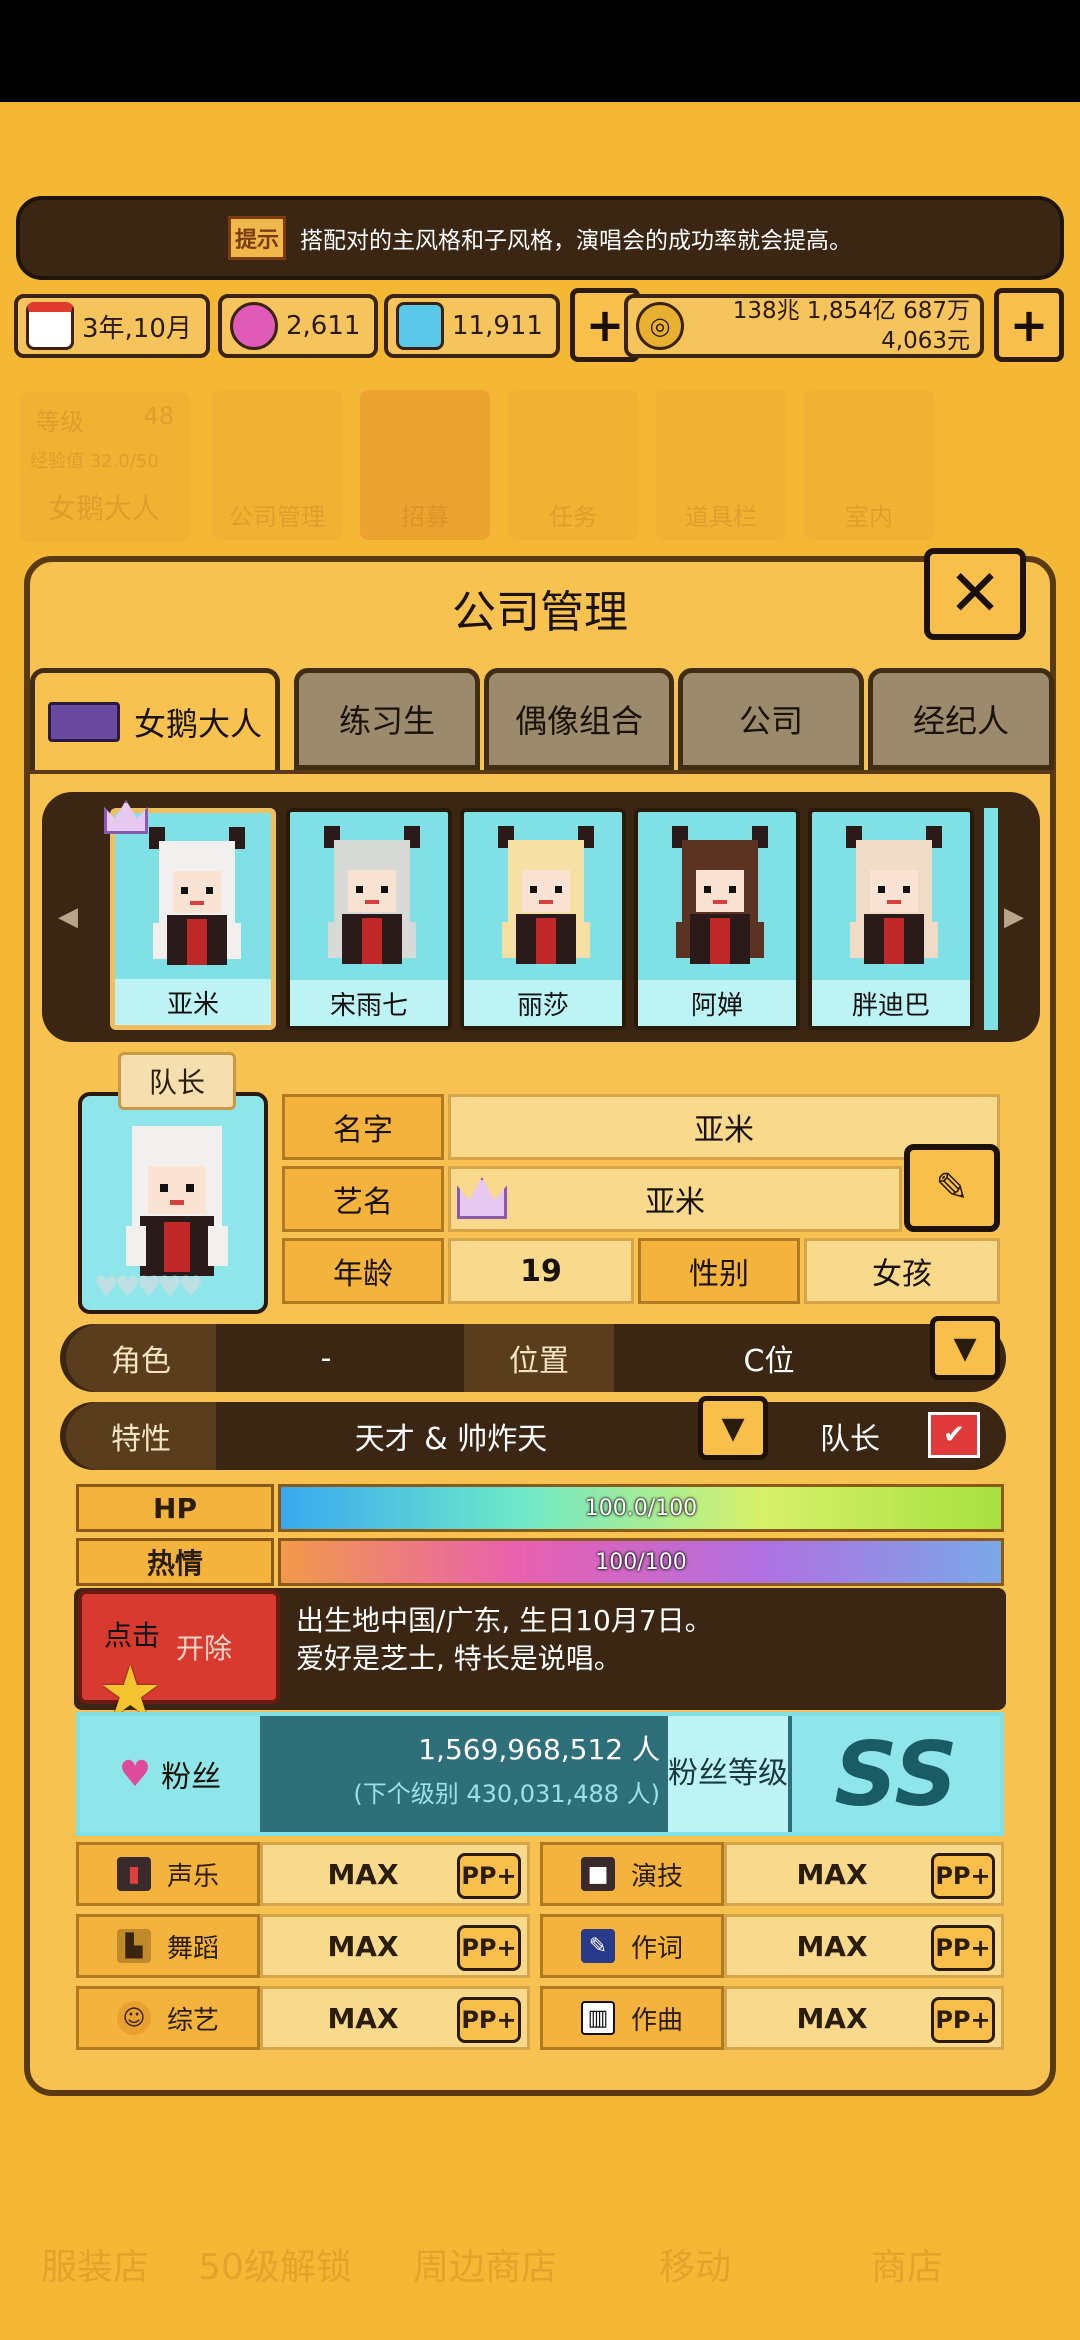 The width and height of the screenshot is (1080, 2340). Describe the element at coordinates (1014, 917) in the screenshot. I see `scroll-right-icon: ▶` at that location.